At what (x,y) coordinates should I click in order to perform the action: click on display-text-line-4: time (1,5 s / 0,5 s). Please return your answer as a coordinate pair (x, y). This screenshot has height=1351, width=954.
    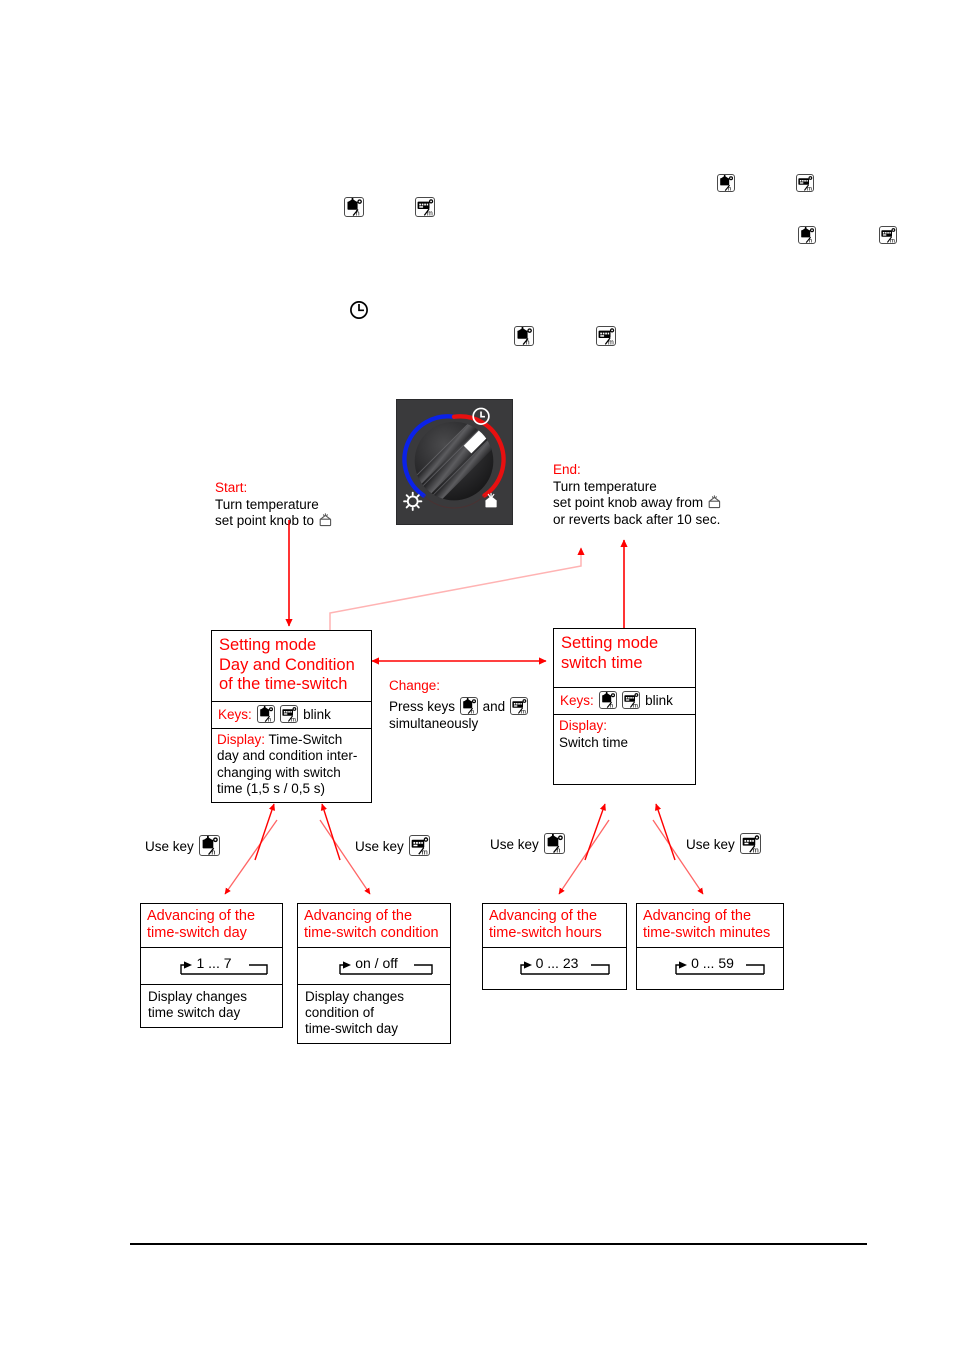
    Looking at the image, I should click on (271, 788).